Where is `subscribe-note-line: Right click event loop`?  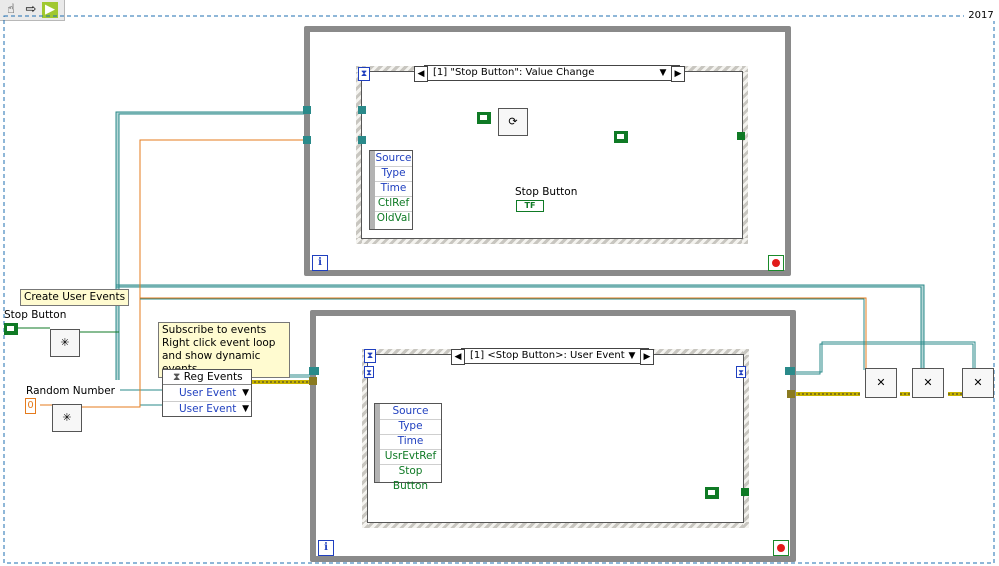 subscribe-note-line: Right click event loop is located at coordinates (219, 343).